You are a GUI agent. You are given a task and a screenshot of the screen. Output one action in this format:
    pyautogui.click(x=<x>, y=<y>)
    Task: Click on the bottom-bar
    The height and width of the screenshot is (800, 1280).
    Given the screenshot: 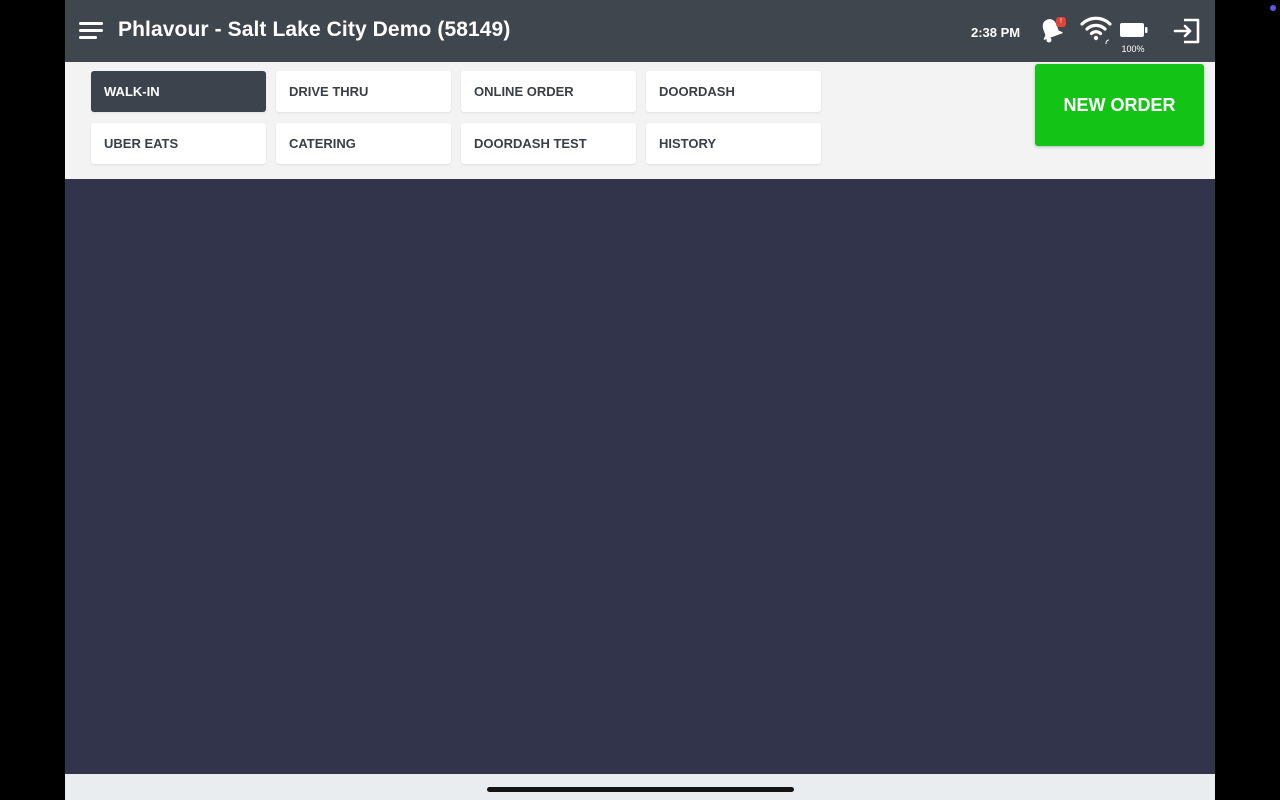 What is the action you would take?
    pyautogui.click(x=640, y=787)
    